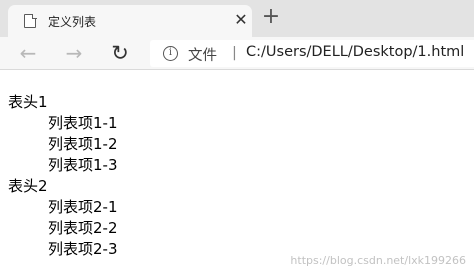 This screenshot has height=273, width=474. Describe the element at coordinates (28, 53) in the screenshot. I see `back-button: ←` at that location.